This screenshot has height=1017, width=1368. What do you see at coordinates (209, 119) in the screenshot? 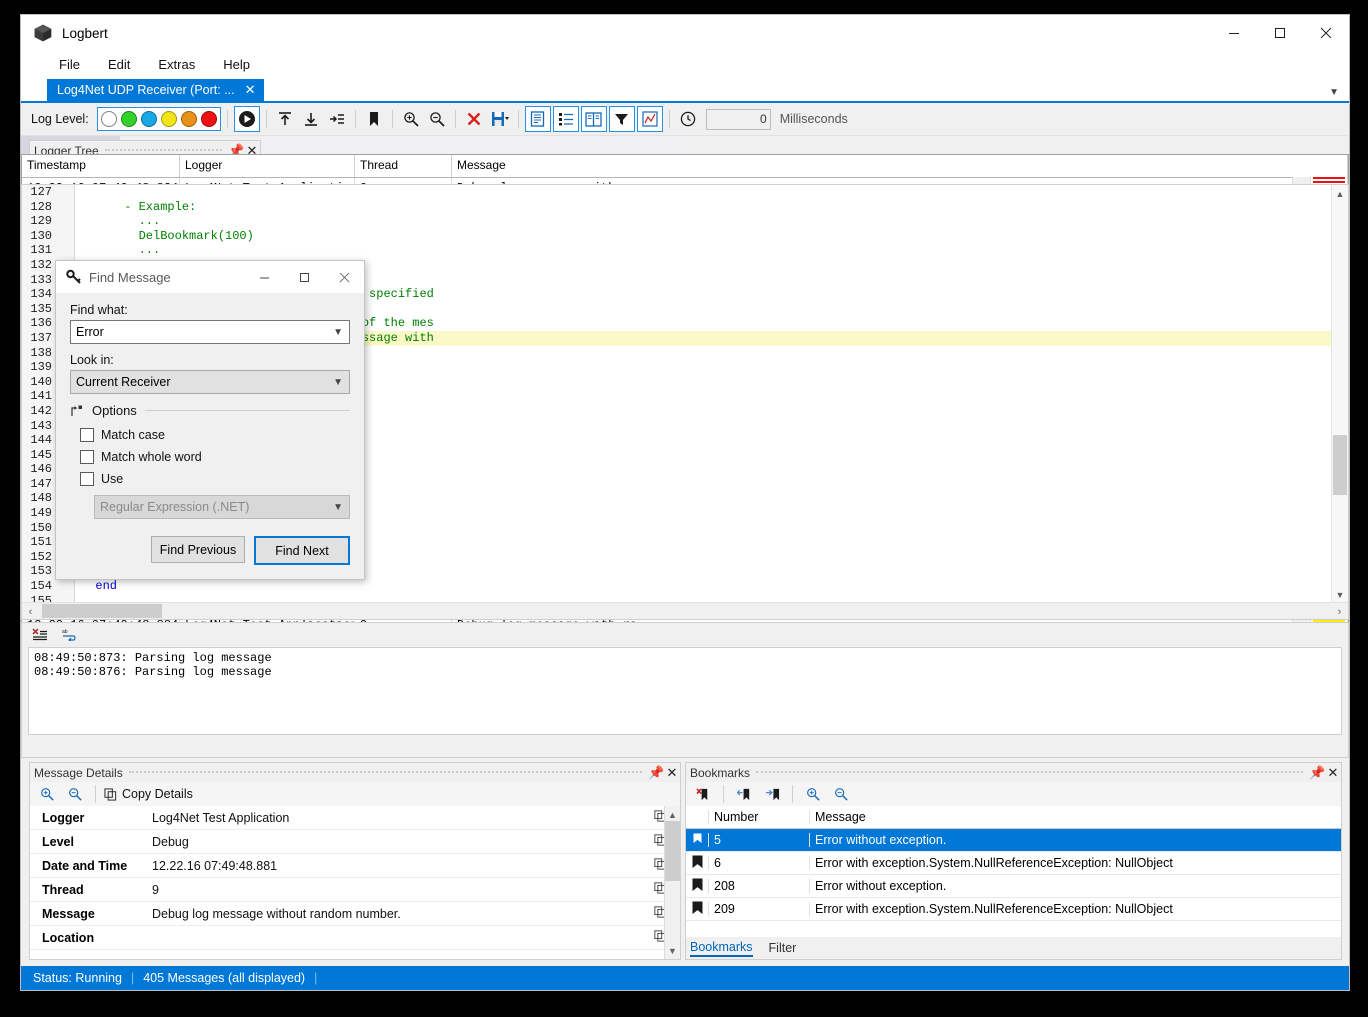
I see `log-level-fatal-button` at bounding box center [209, 119].